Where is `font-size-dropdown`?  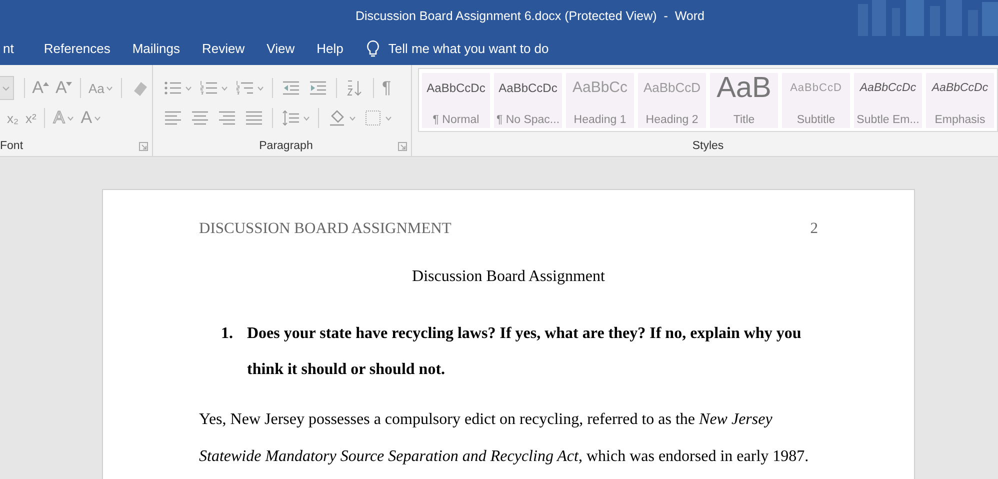
font-size-dropdown is located at coordinates (7, 88).